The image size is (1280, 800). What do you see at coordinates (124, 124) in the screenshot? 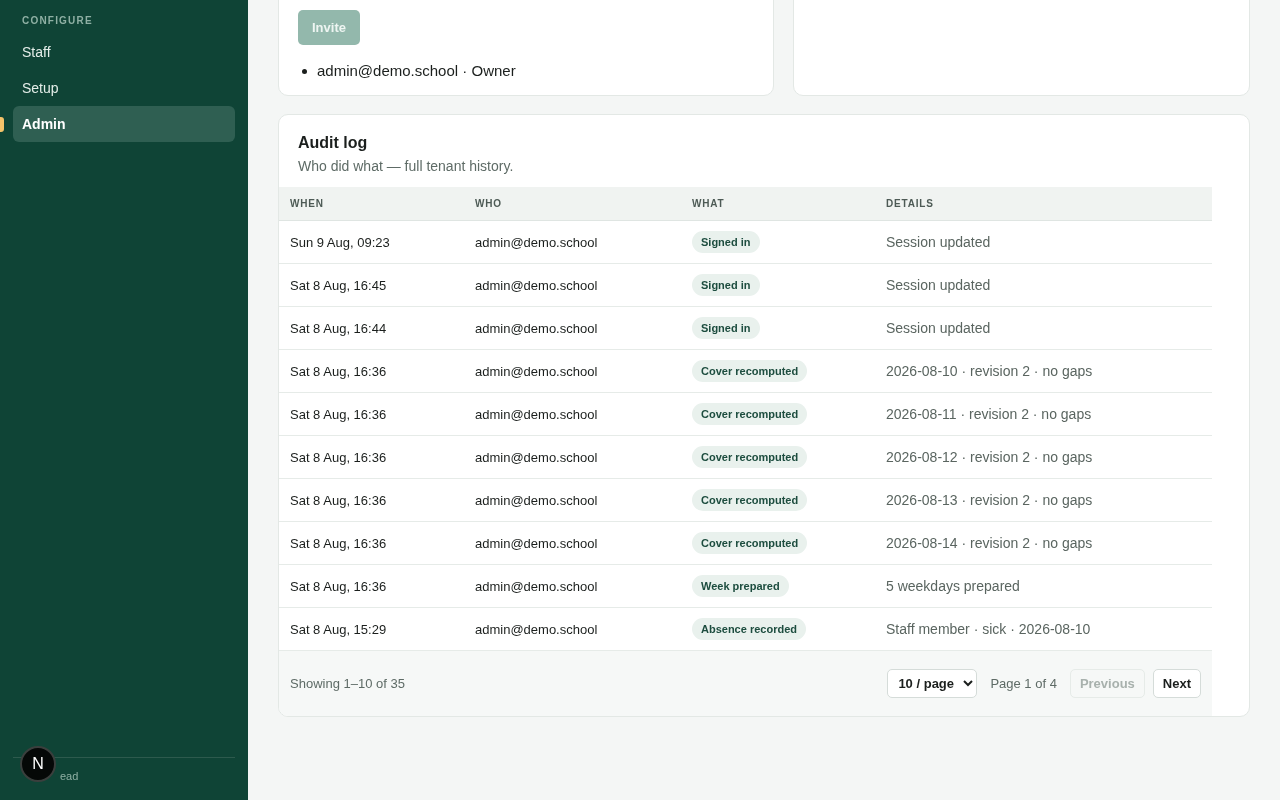
I see `nav-item: Admin` at bounding box center [124, 124].